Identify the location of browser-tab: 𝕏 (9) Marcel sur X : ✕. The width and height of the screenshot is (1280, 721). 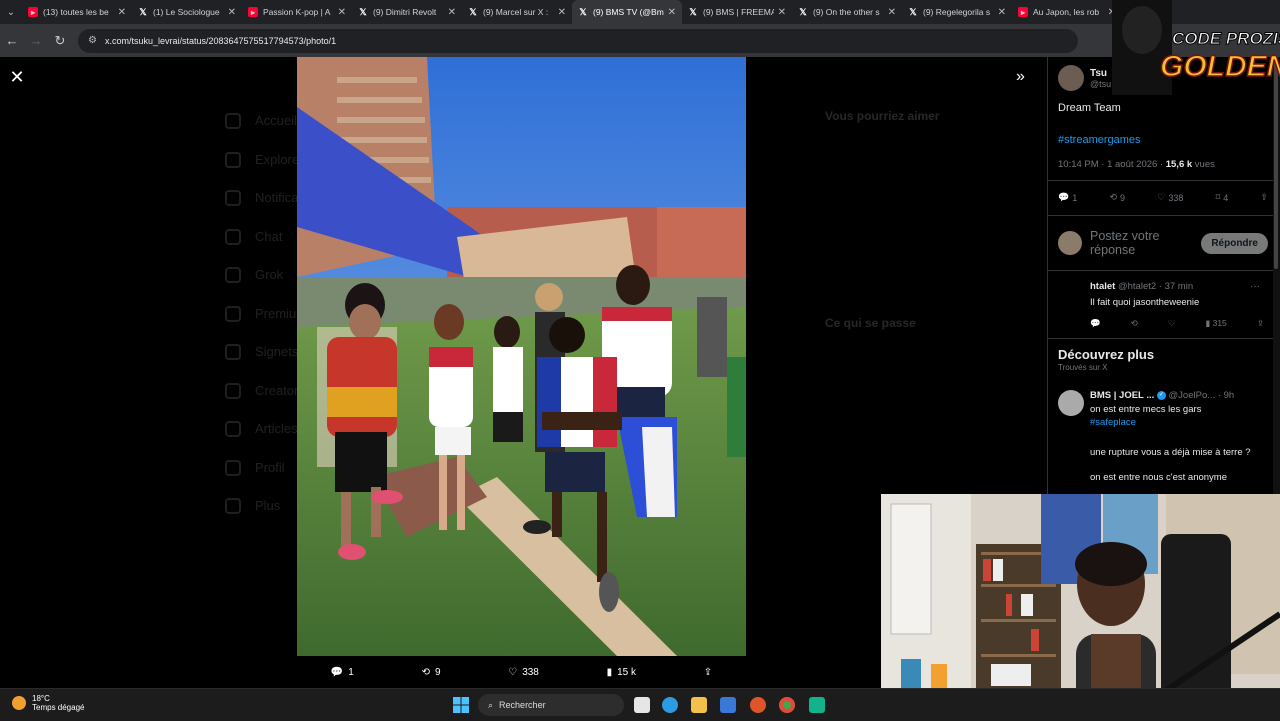
(517, 12).